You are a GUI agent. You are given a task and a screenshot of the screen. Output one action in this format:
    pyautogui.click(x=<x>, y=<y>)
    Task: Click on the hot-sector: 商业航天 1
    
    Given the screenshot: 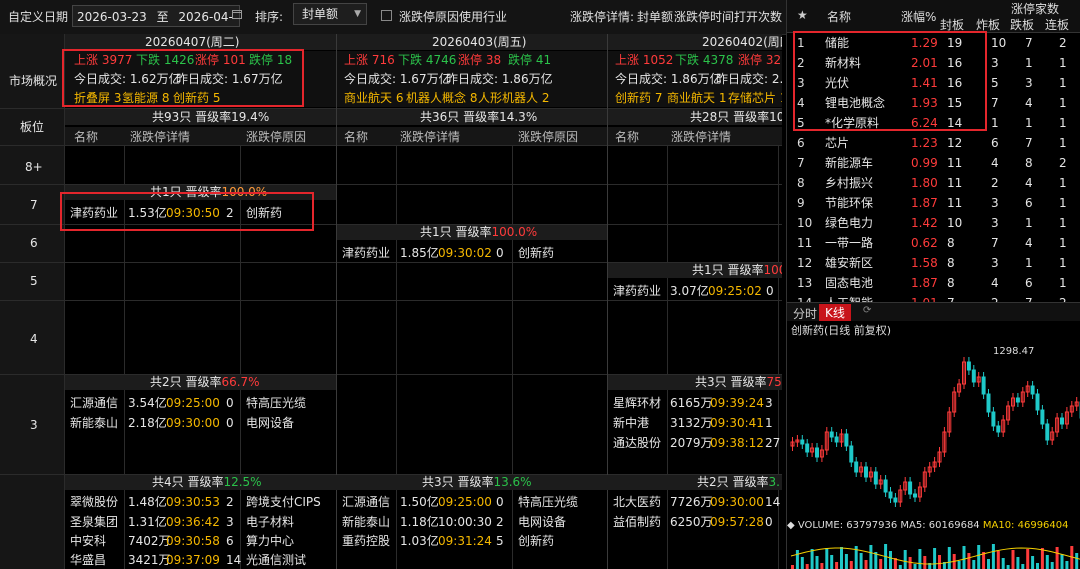 What is the action you would take?
    pyautogui.click(x=696, y=98)
    